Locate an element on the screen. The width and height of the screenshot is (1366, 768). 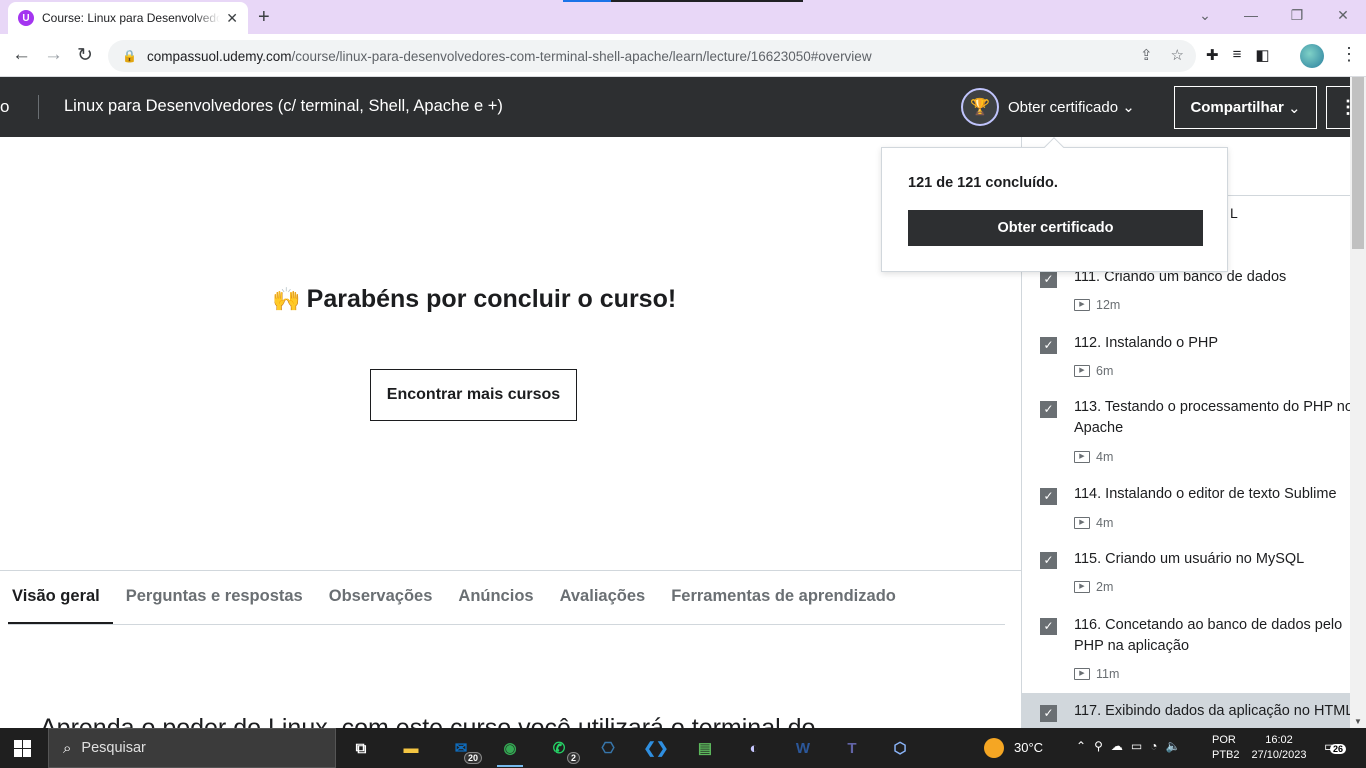
duration-text: 12m is located at coordinates (1108, 305).